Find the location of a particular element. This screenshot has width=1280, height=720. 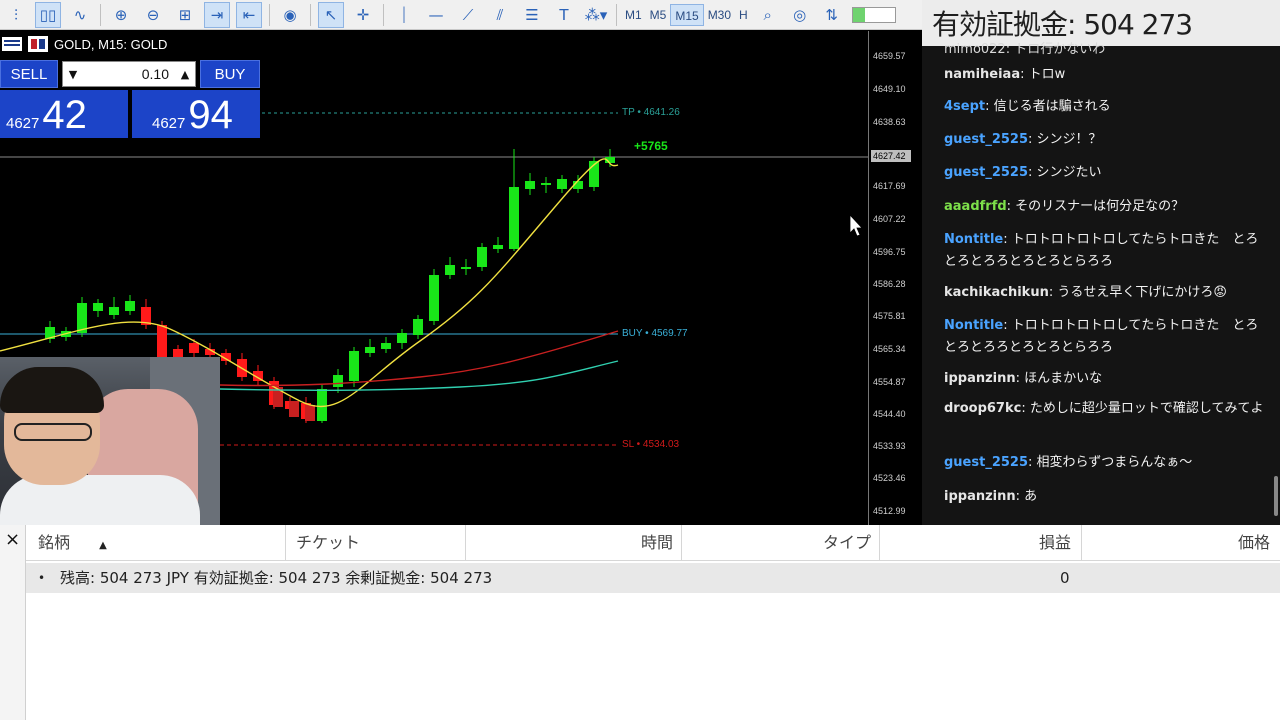

symbol-logo-icon is located at coordinates (38, 44).